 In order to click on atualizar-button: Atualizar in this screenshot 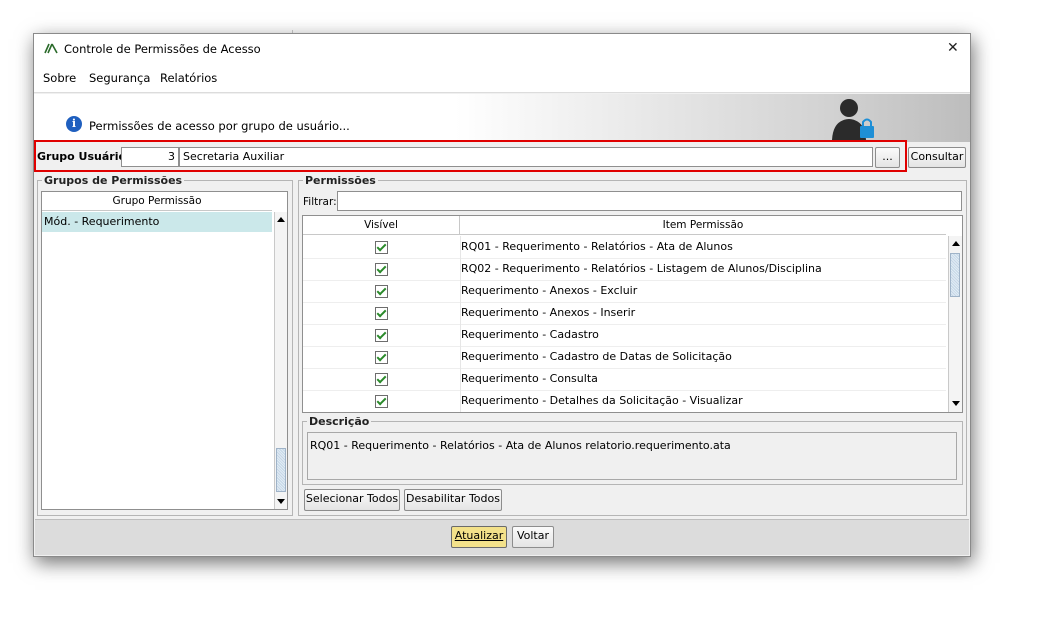, I will do `click(479, 537)`.